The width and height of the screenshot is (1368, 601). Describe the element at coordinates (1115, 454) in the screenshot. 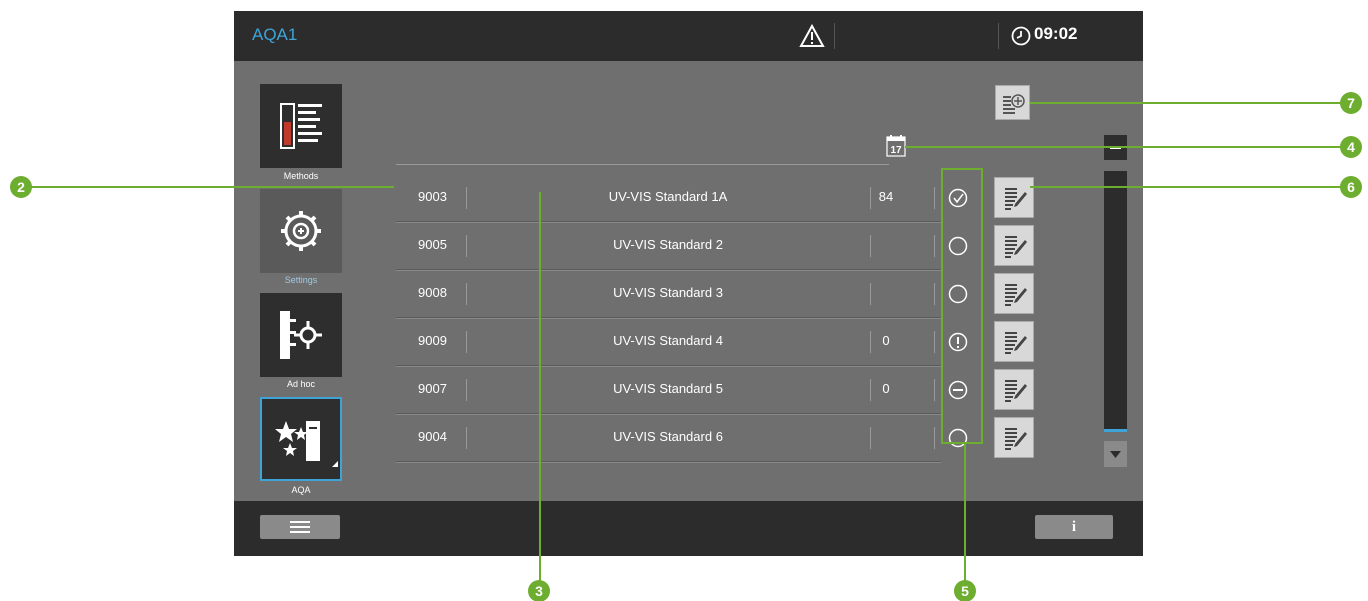

I see `scroll-down-button` at that location.